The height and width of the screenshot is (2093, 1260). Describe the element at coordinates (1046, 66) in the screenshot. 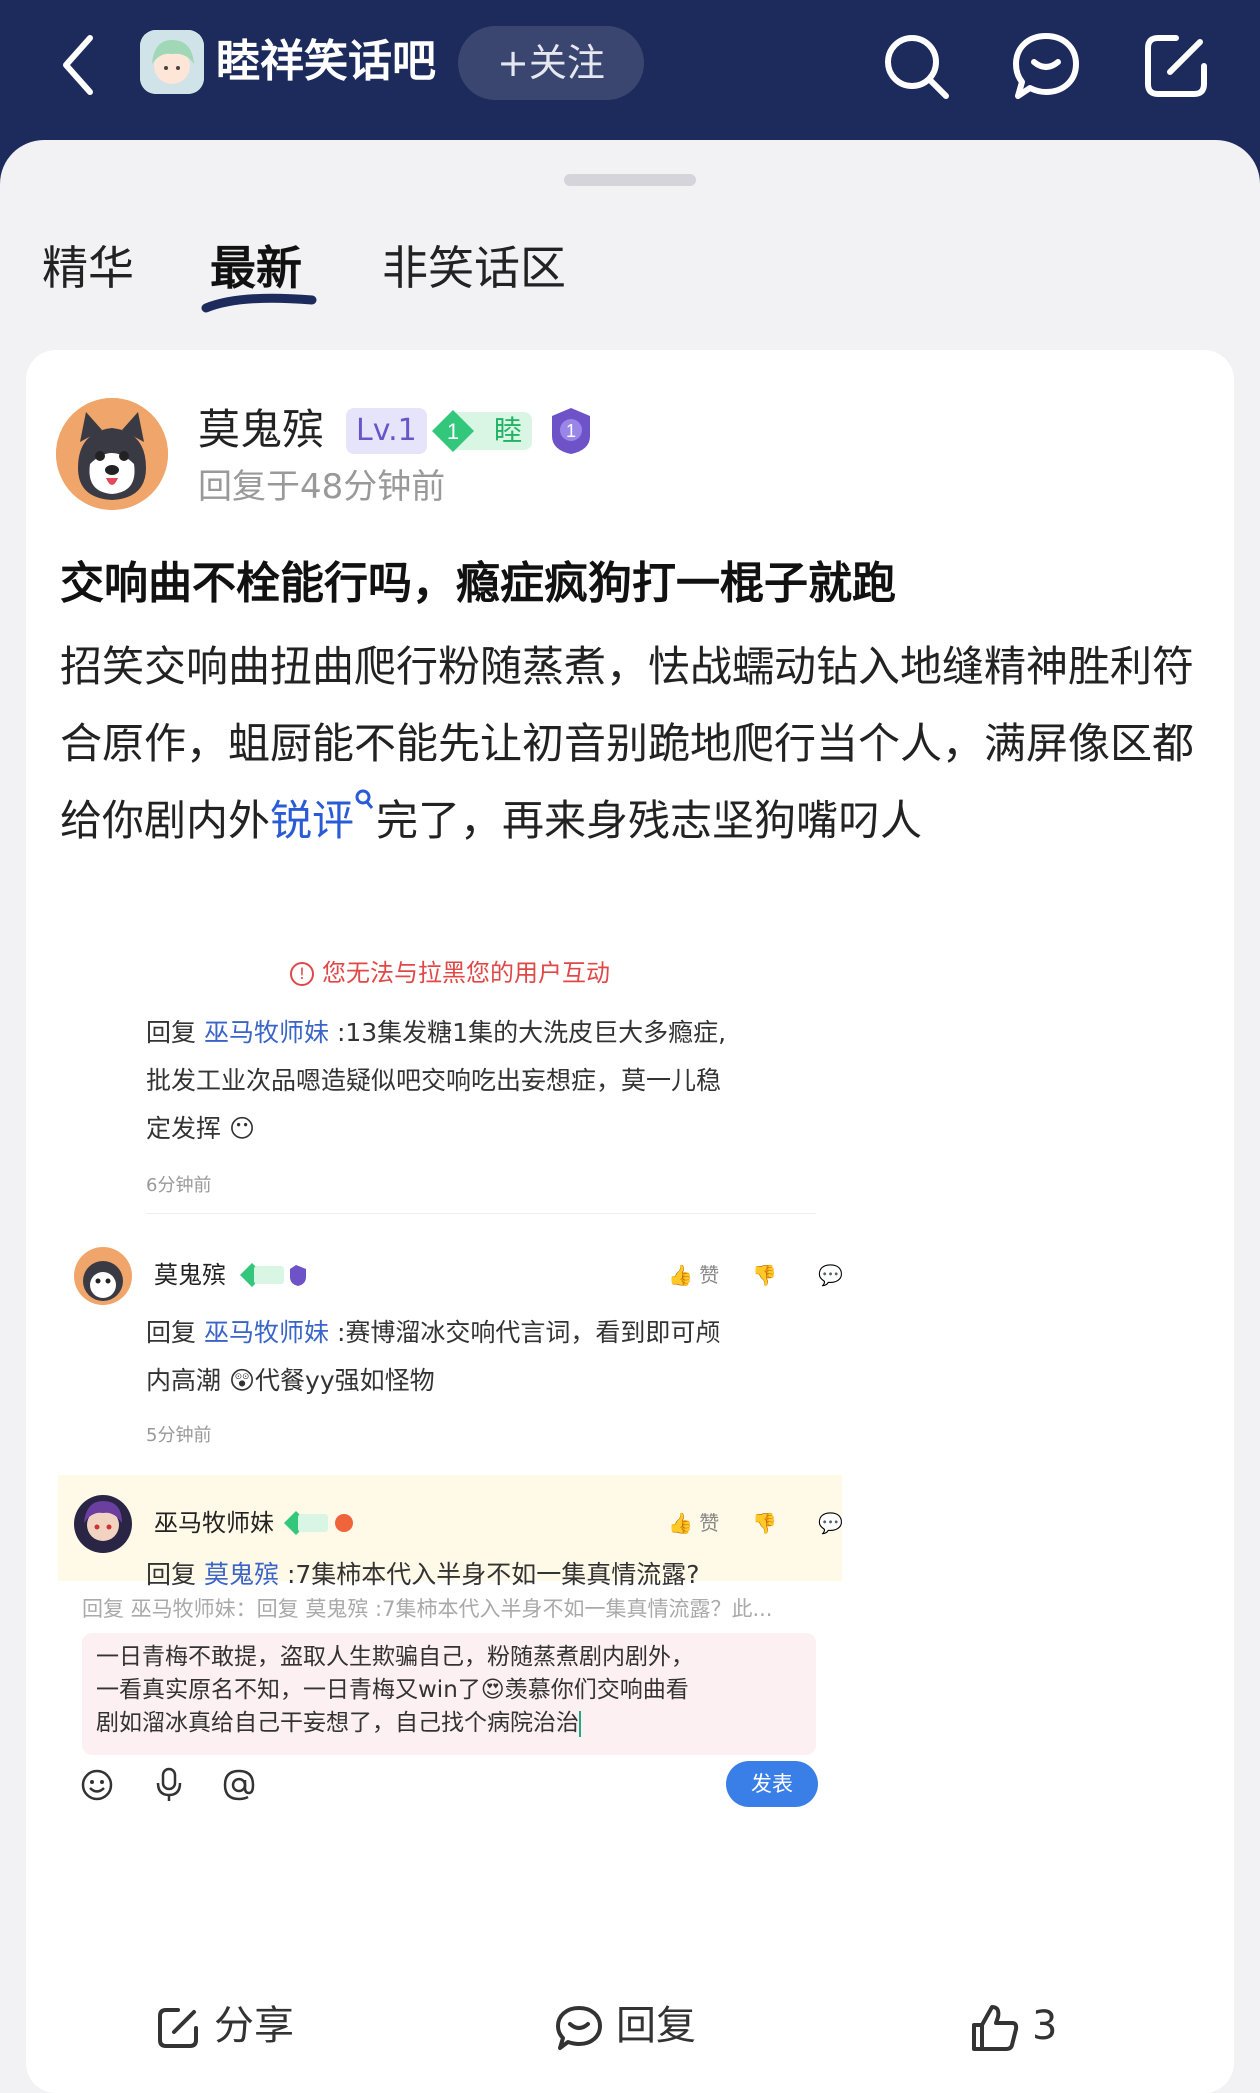

I see `message-icon` at that location.